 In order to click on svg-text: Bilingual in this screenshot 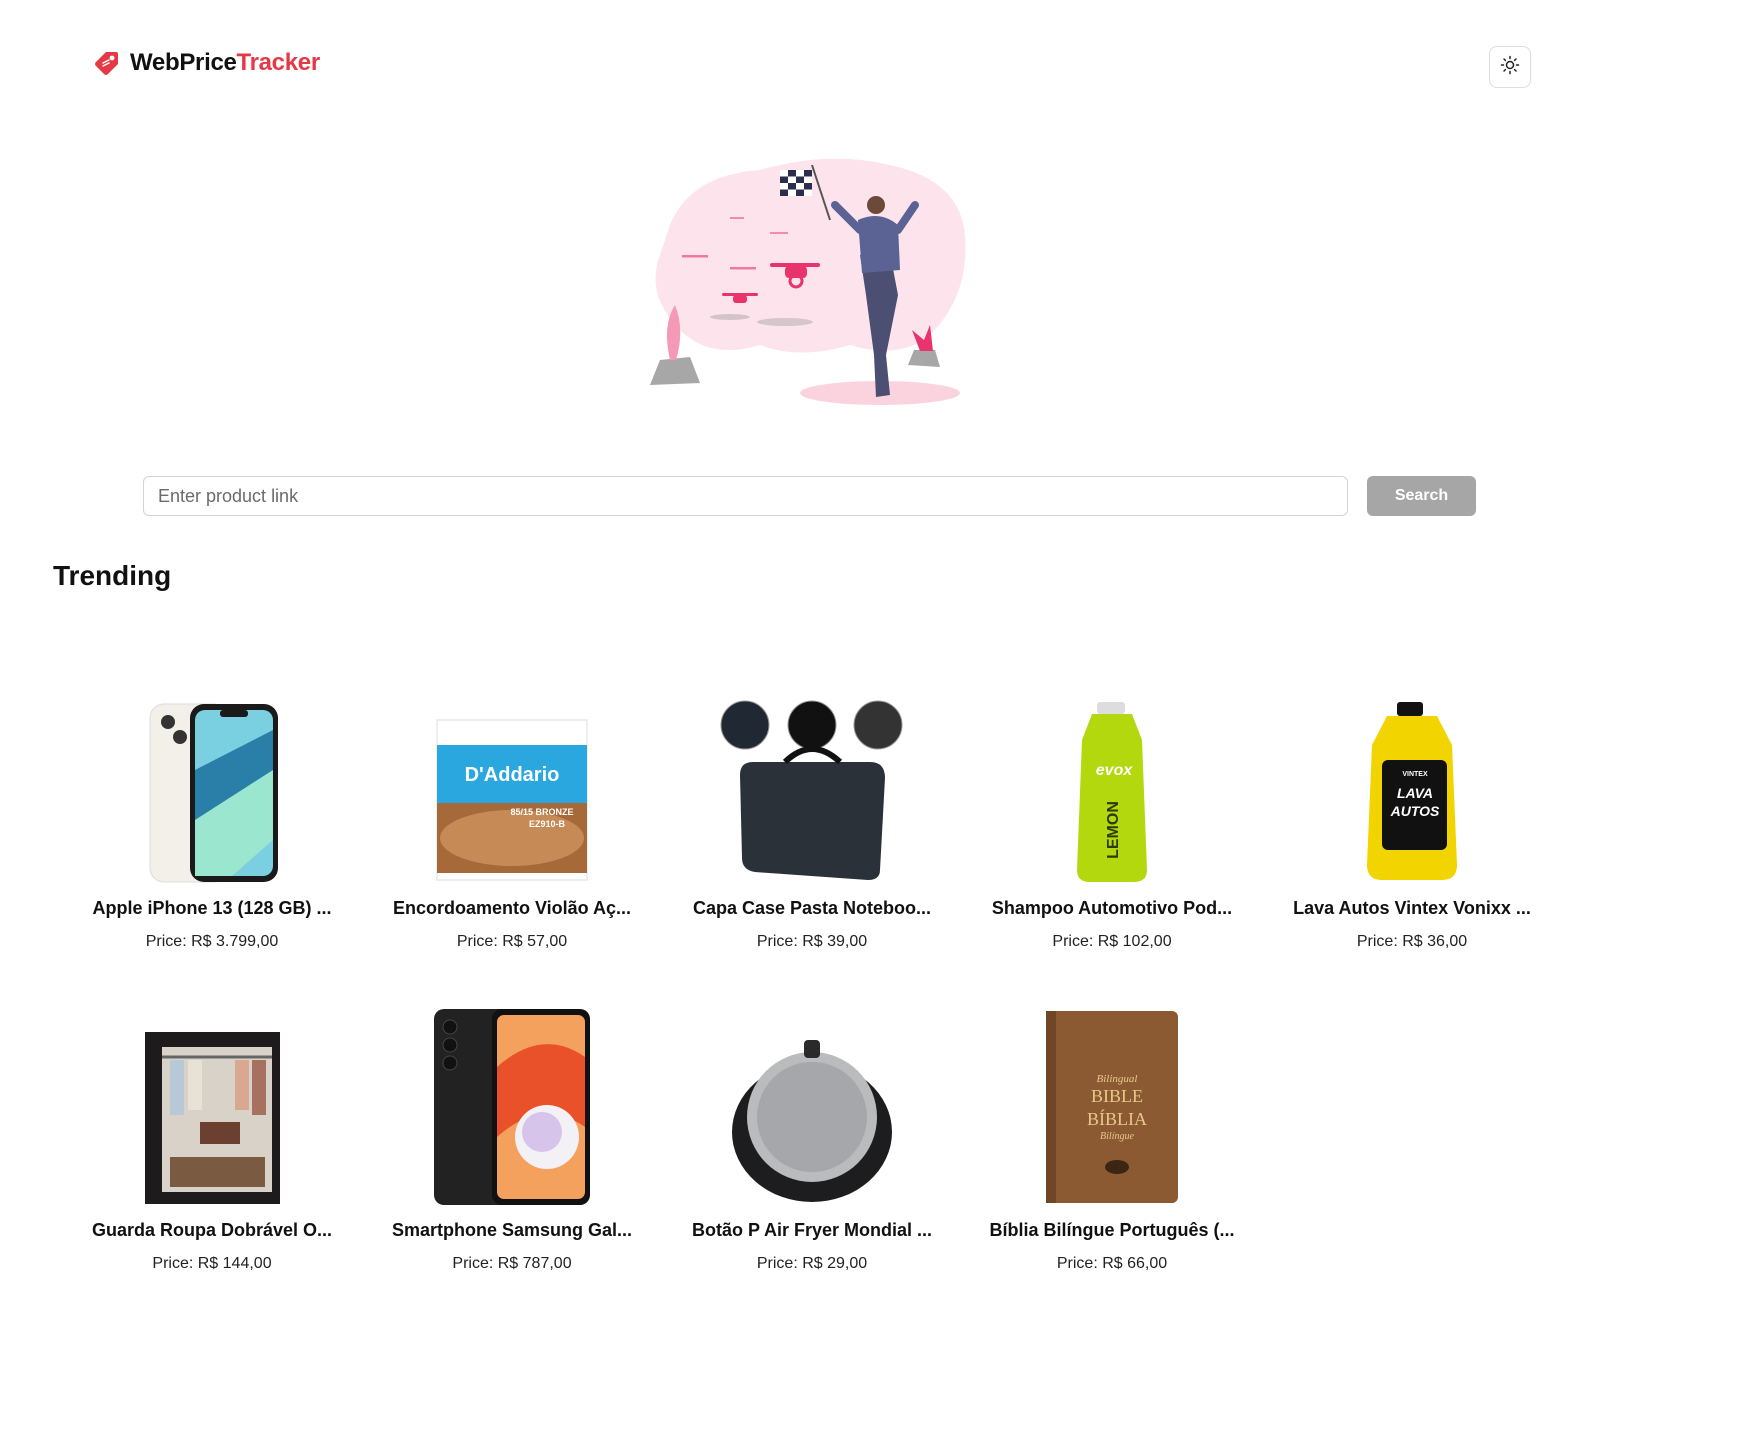, I will do `click(1117, 1079)`.